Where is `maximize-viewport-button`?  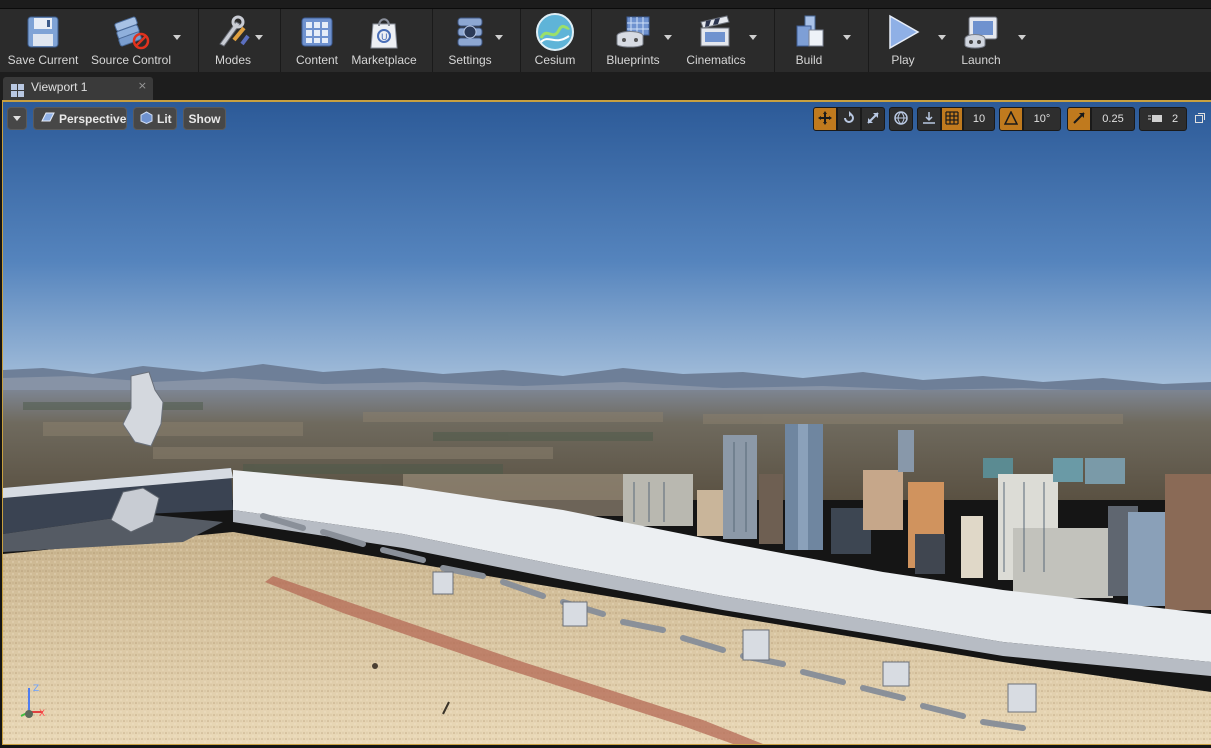
maximize-viewport-button is located at coordinates (1200, 119).